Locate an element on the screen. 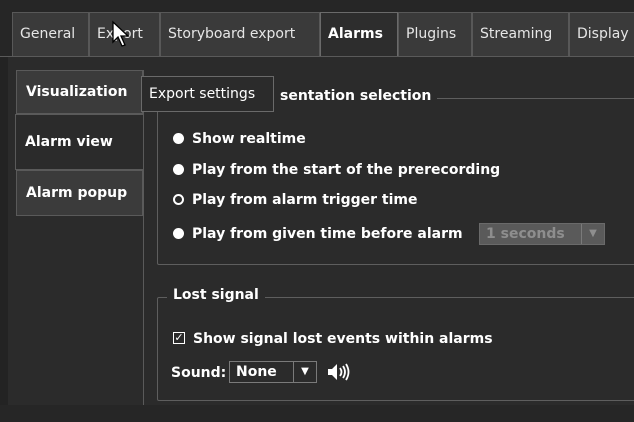 Image resolution: width=634 pixels, height=422 pixels. tab-plugins: Plugins is located at coordinates (435, 34).